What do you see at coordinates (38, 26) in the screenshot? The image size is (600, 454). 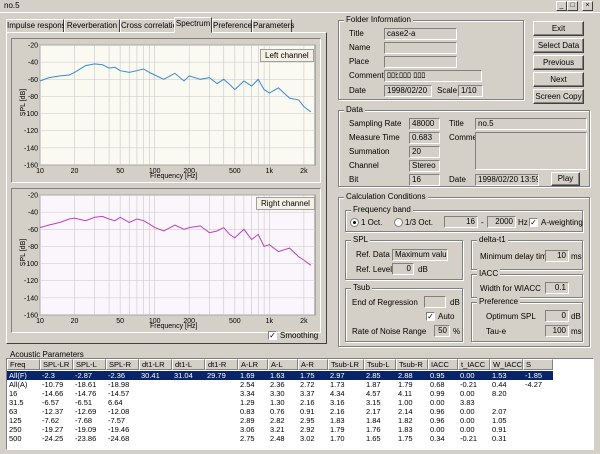 I see `tab-impulse-response: Impulse response` at bounding box center [38, 26].